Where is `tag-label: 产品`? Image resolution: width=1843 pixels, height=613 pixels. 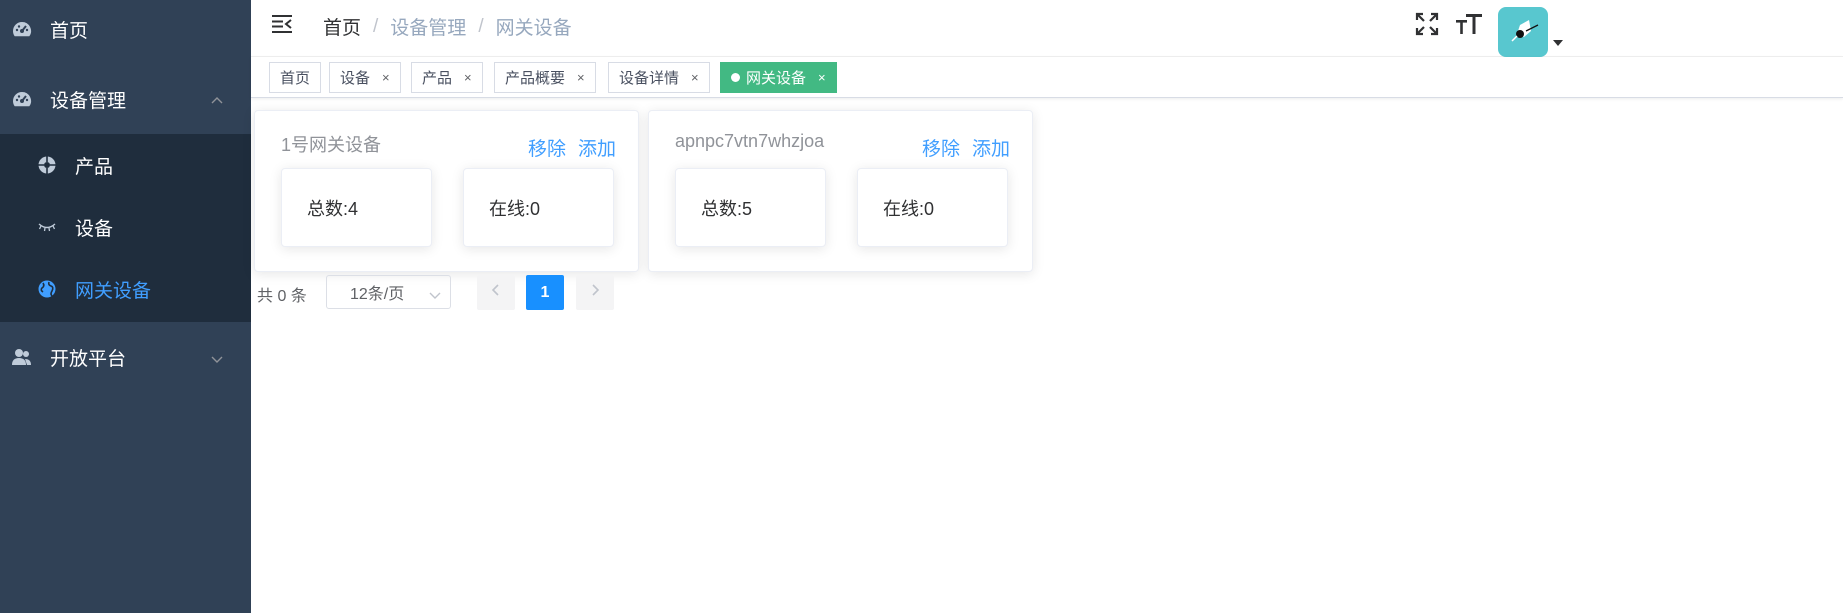 tag-label: 产品 is located at coordinates (437, 78).